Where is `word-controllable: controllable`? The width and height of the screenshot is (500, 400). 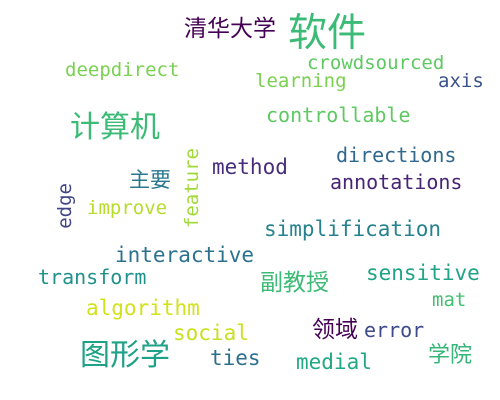 word-controllable: controllable is located at coordinates (338, 115).